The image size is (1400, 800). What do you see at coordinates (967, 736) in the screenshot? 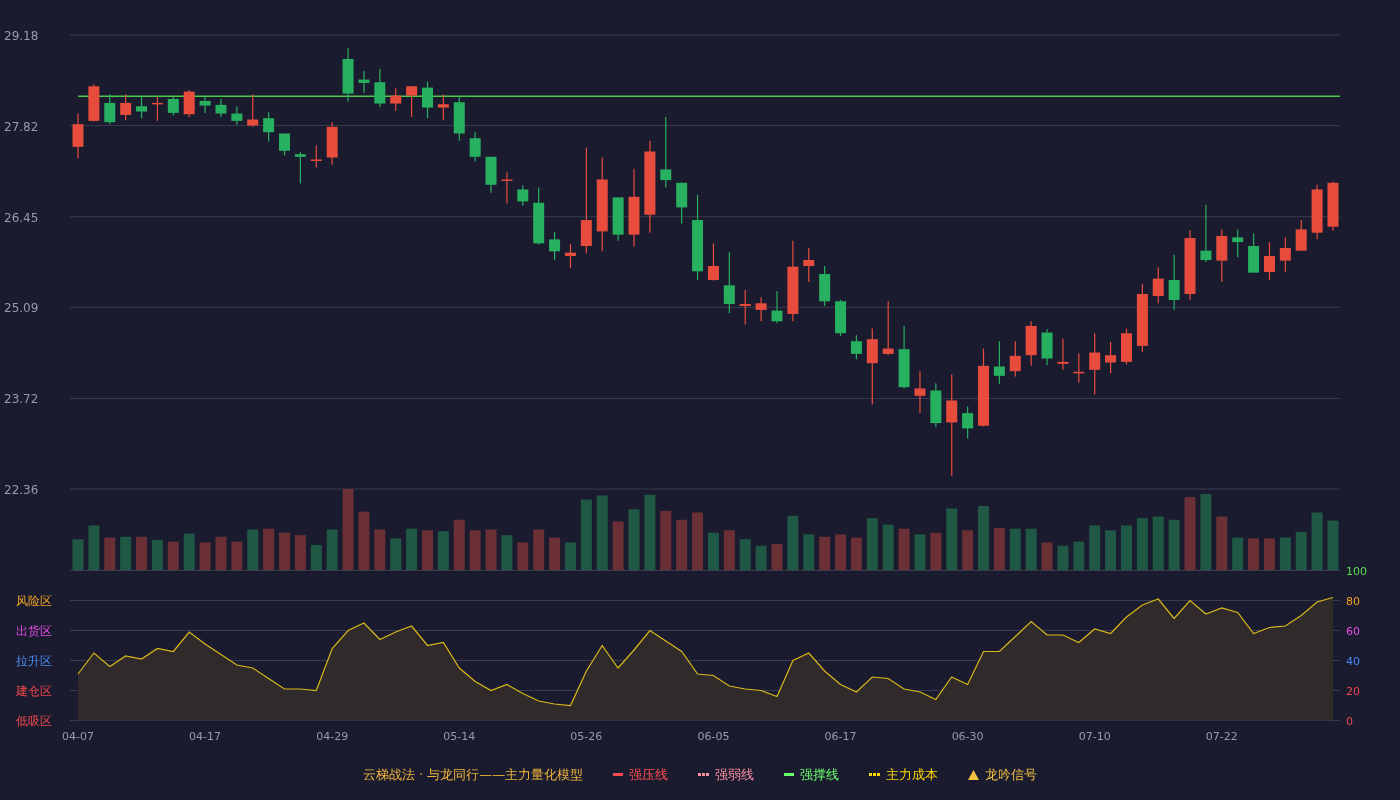
I see `date-label: 06-30` at bounding box center [967, 736].